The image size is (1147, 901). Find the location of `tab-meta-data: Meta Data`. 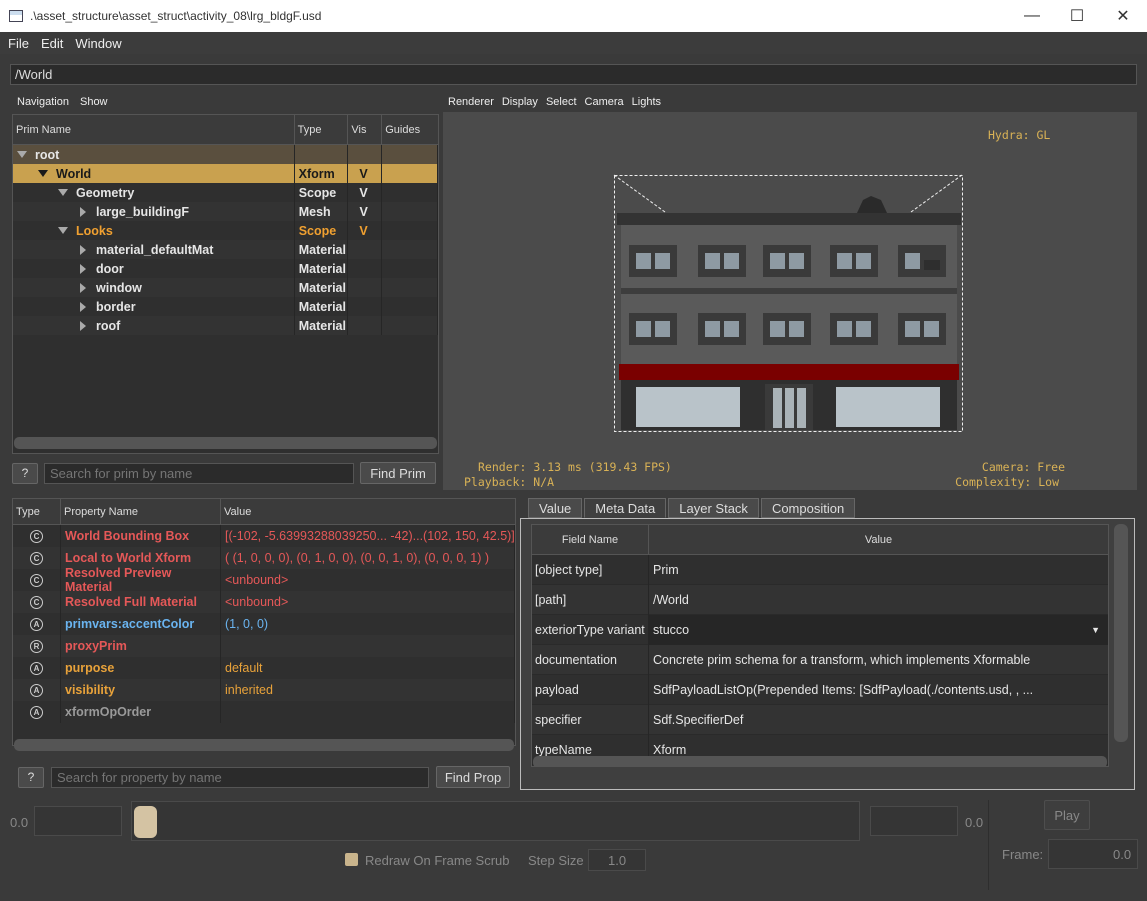

tab-meta-data: Meta Data is located at coordinates (625, 508).